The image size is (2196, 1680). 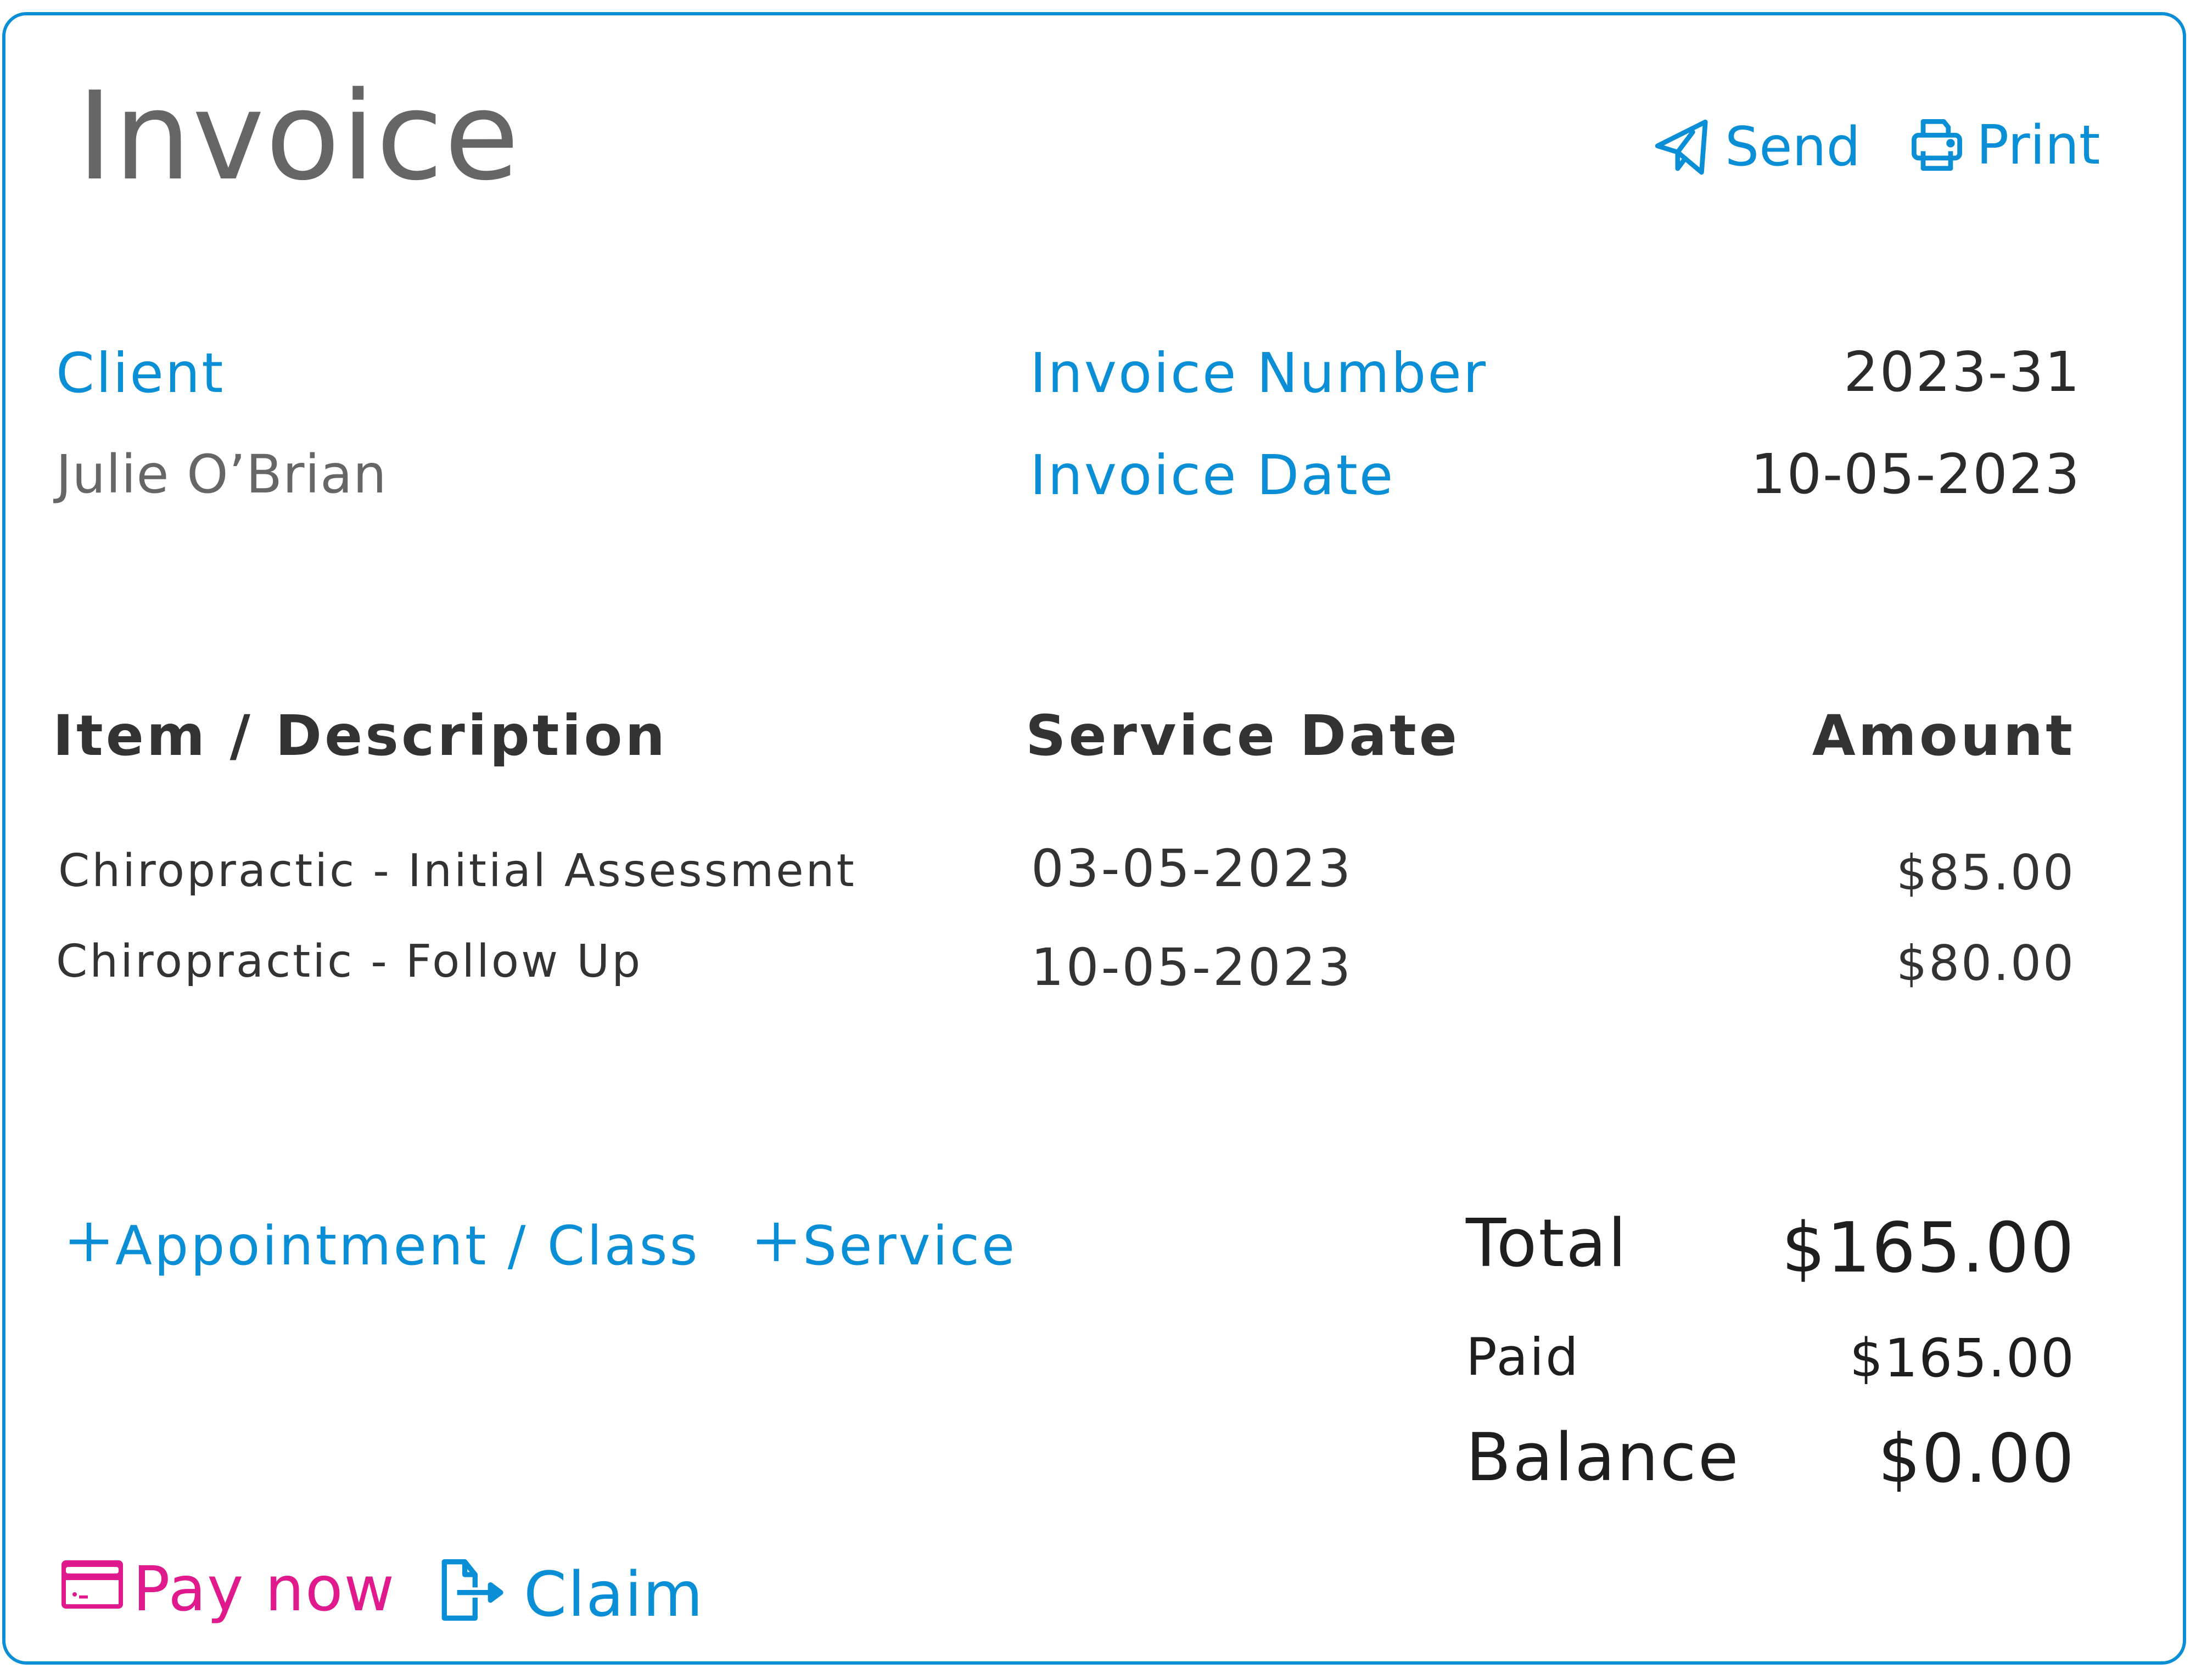 I want to click on row-amount: $85.00, so click(x=1985, y=872).